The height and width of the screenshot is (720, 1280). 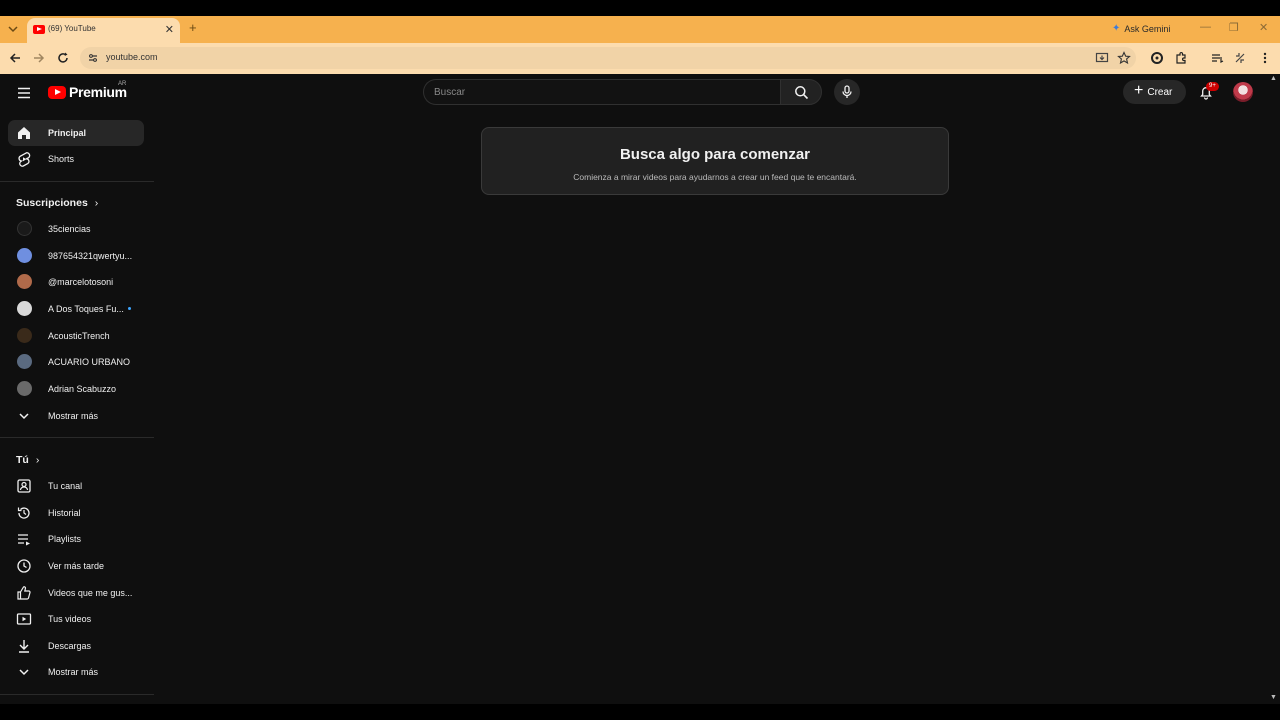 I want to click on forward-arrow-icon, so click(x=39, y=58).